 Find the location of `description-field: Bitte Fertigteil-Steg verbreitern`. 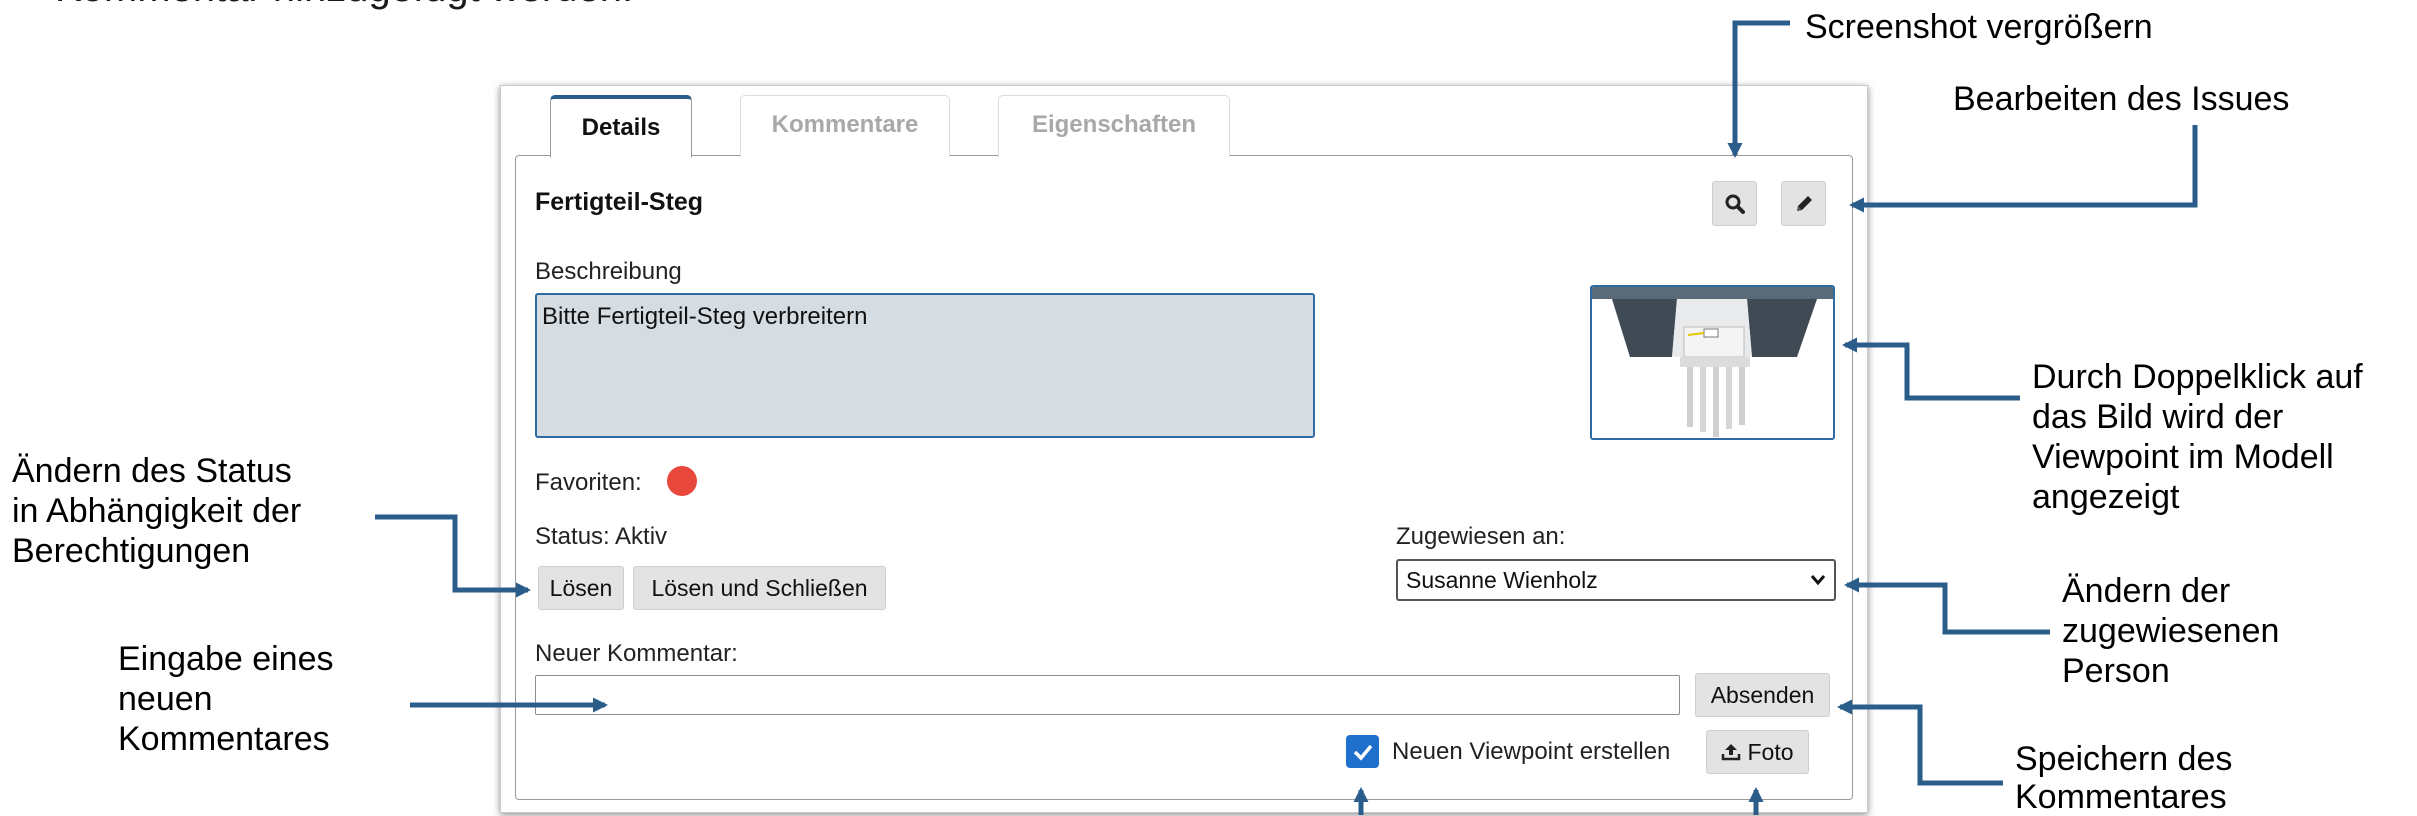

description-field: Bitte Fertigteil-Steg verbreitern is located at coordinates (925, 365).